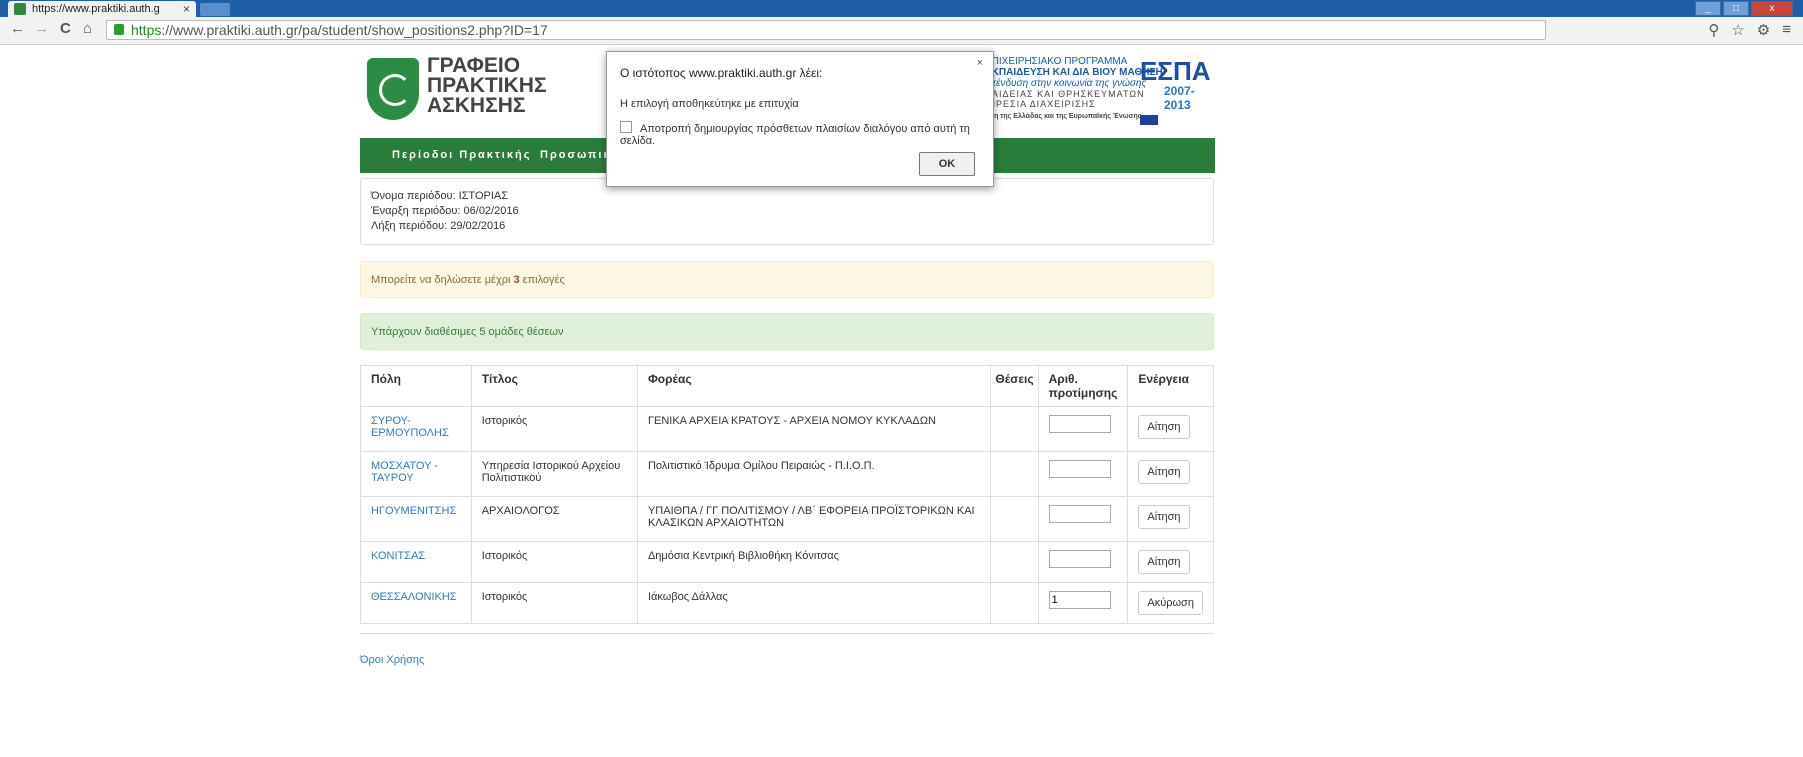  I want to click on minimize-button: _, so click(1708, 8).